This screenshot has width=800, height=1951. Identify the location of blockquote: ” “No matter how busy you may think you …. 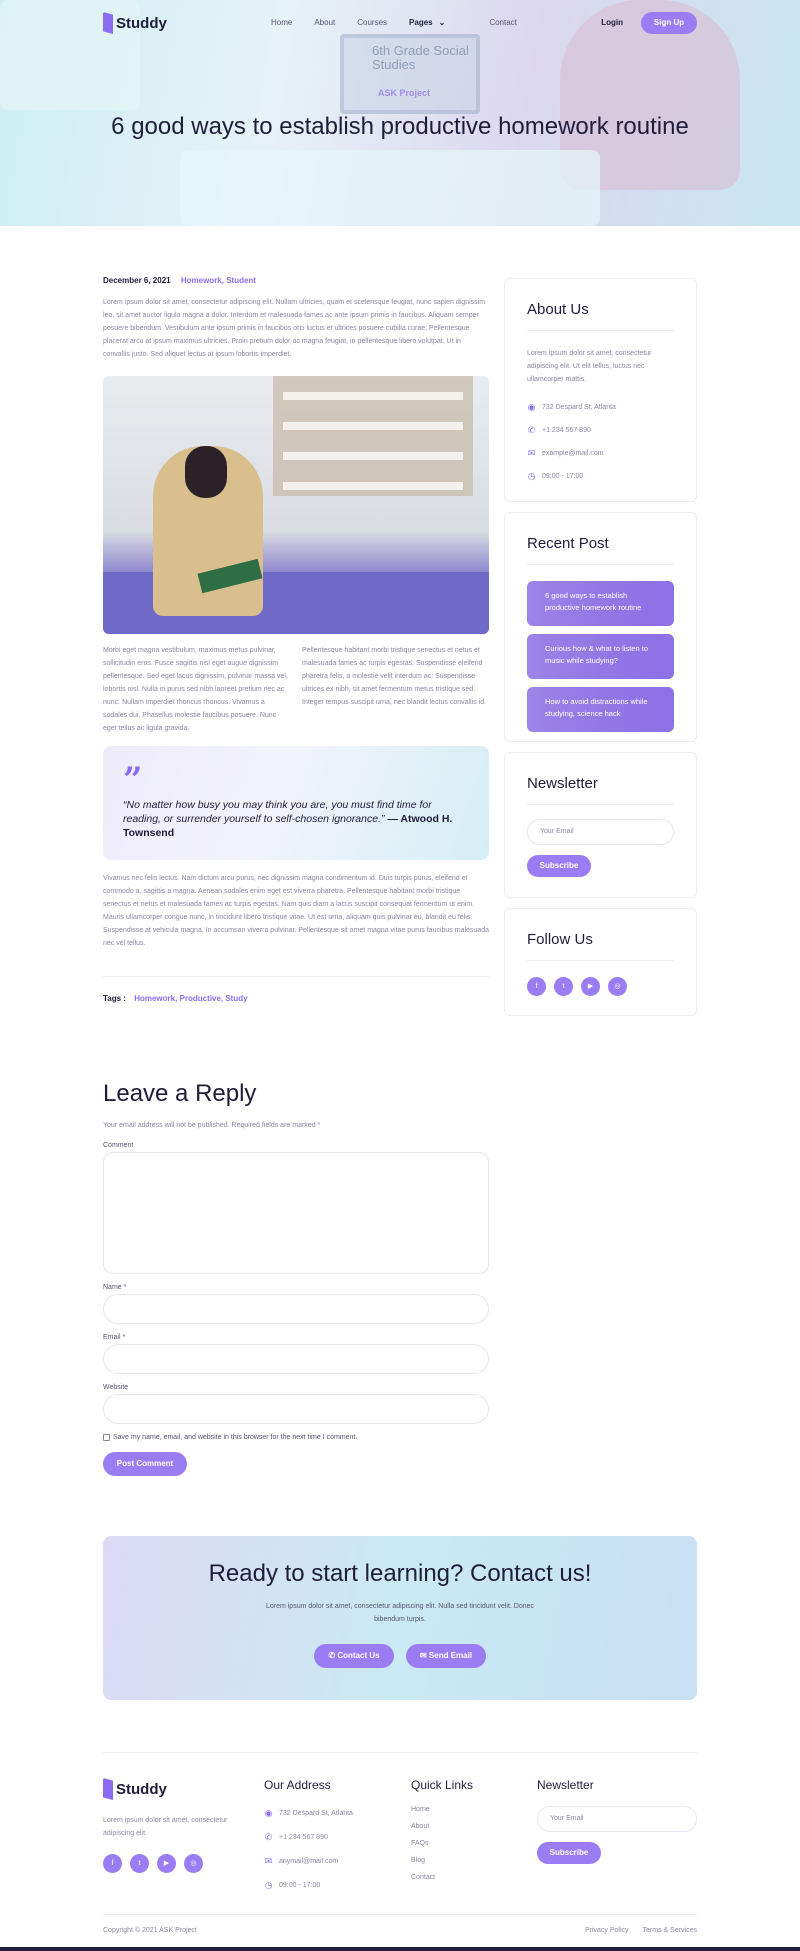
(296, 803).